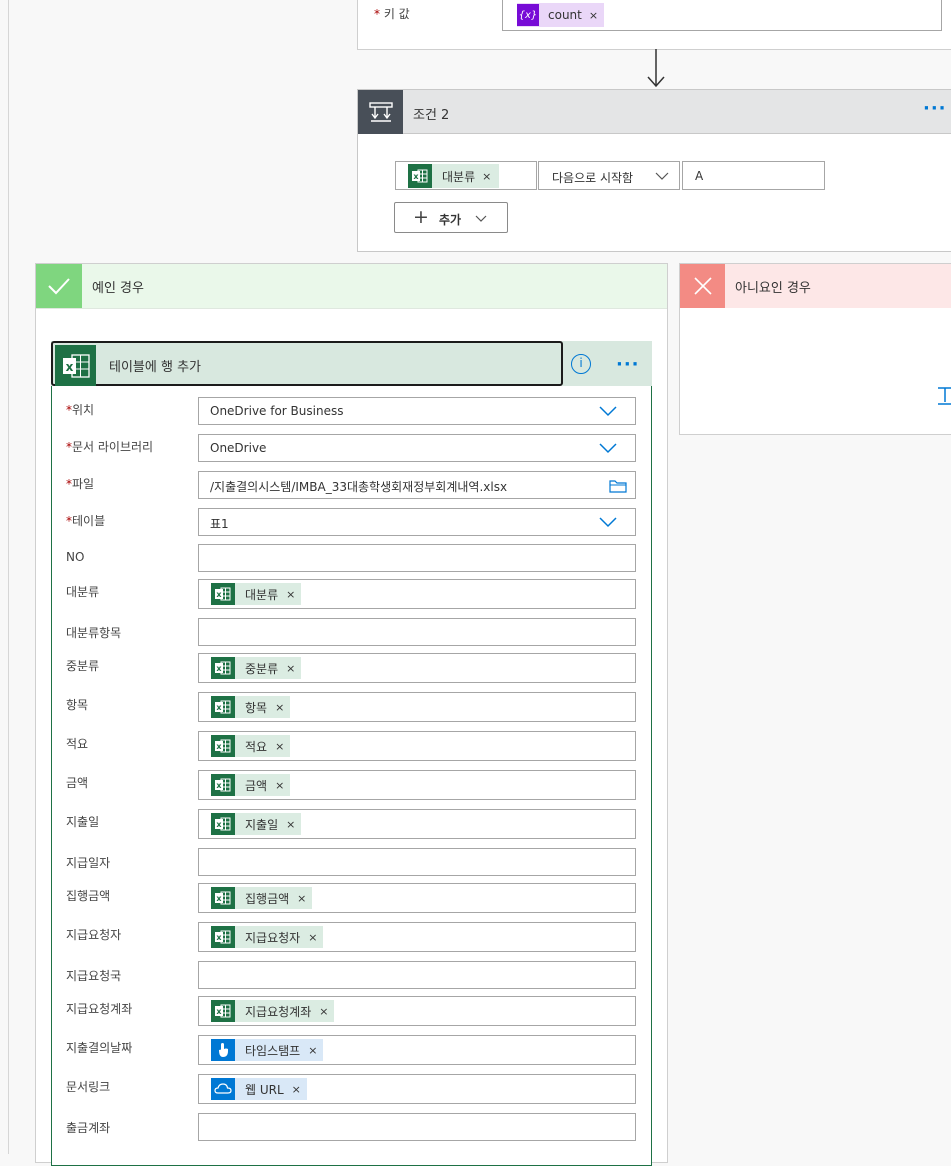 The width and height of the screenshot is (951, 1166). What do you see at coordinates (417, 785) in the screenshot?
I see `field-11-input: x 금액 ×` at bounding box center [417, 785].